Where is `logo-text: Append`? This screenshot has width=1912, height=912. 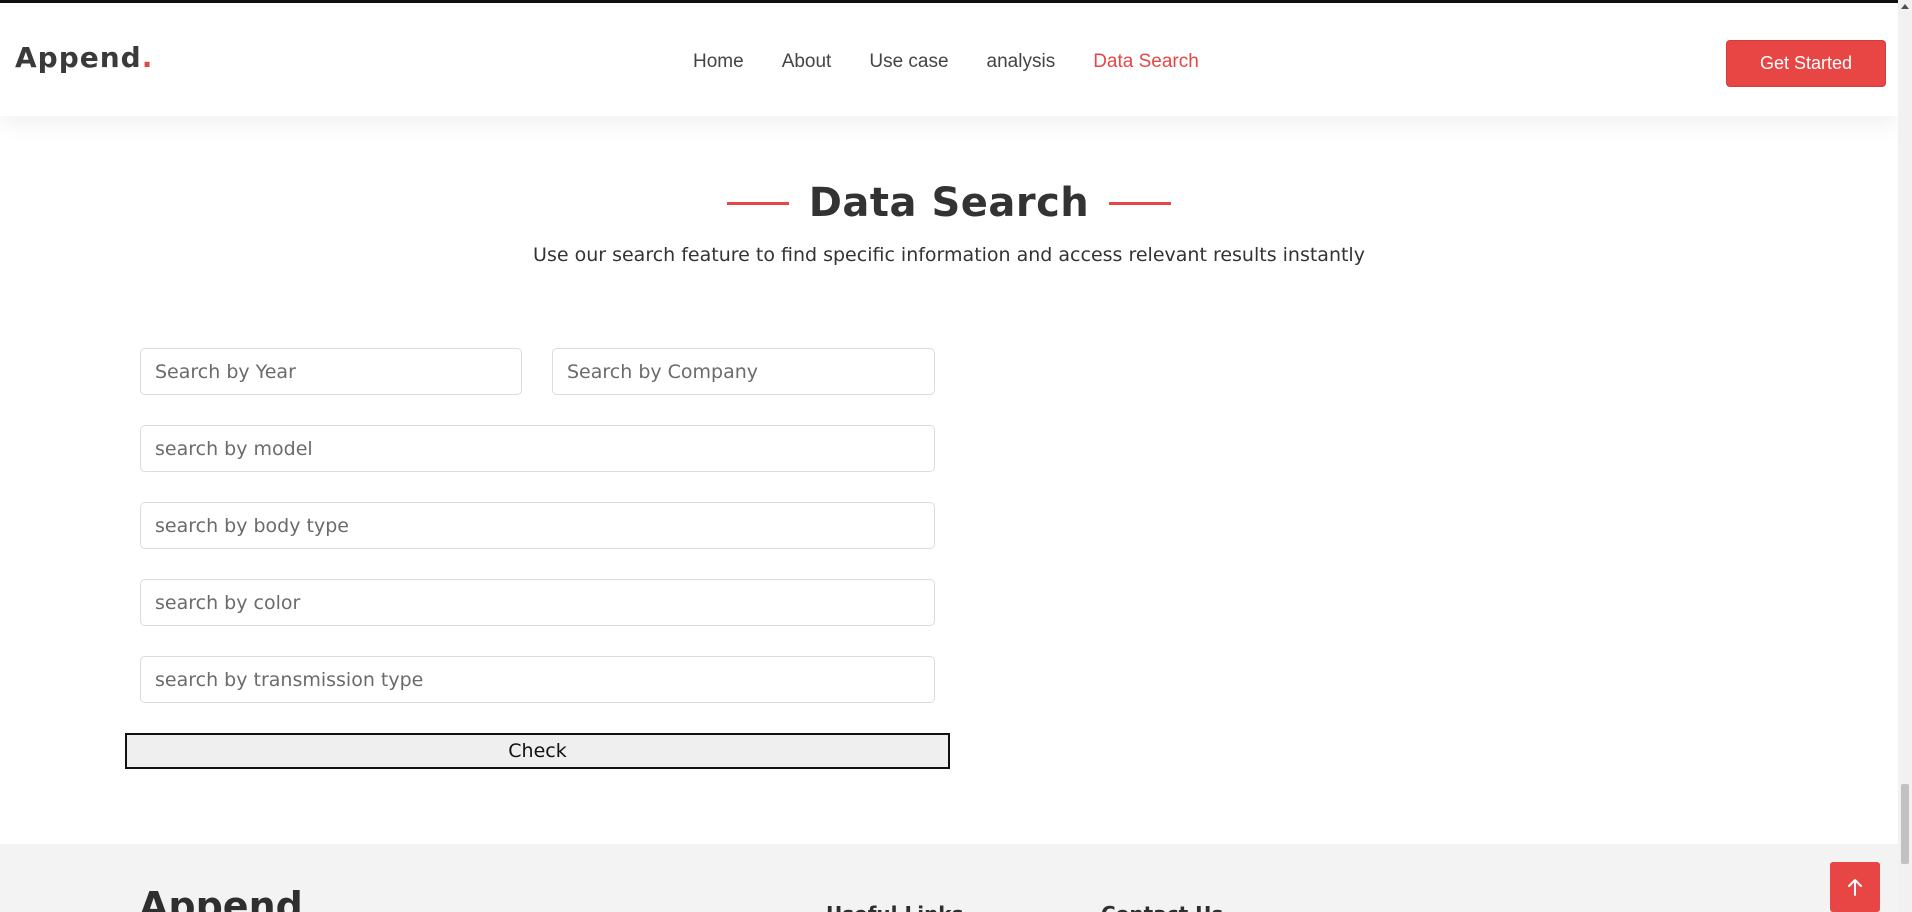
logo-text: Append is located at coordinates (78, 57).